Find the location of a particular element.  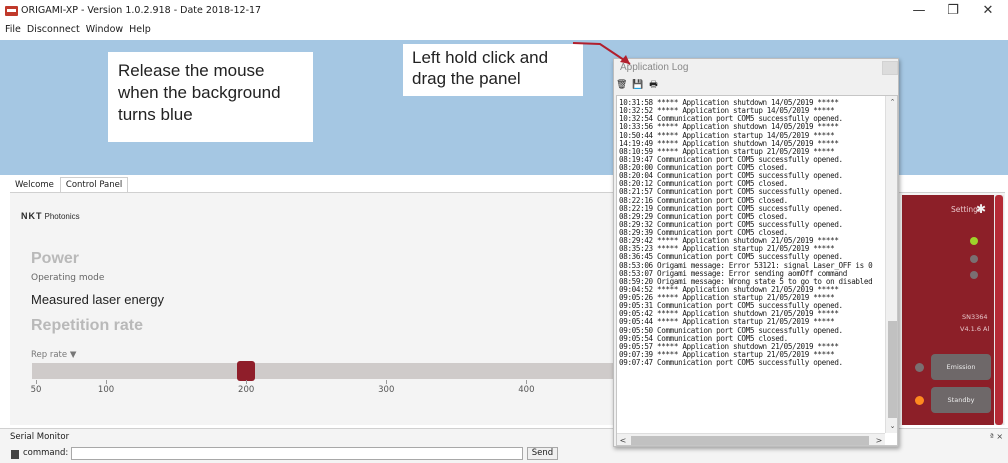

log-scroll-thumb is located at coordinates (892, 369).